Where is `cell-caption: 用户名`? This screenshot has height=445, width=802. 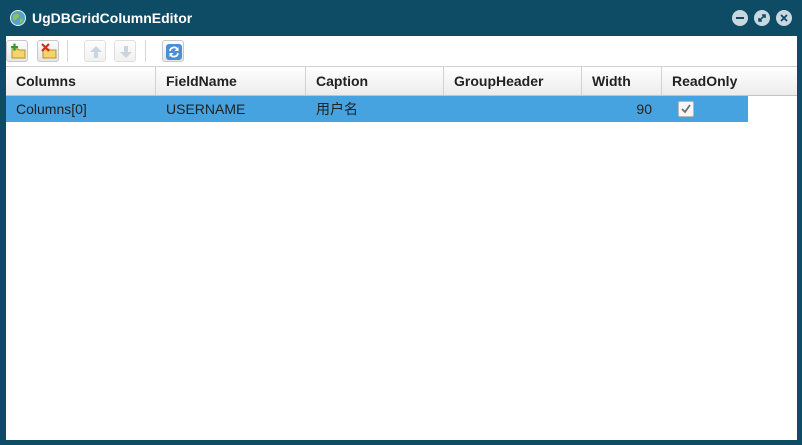
cell-caption: 用户名 is located at coordinates (375, 109).